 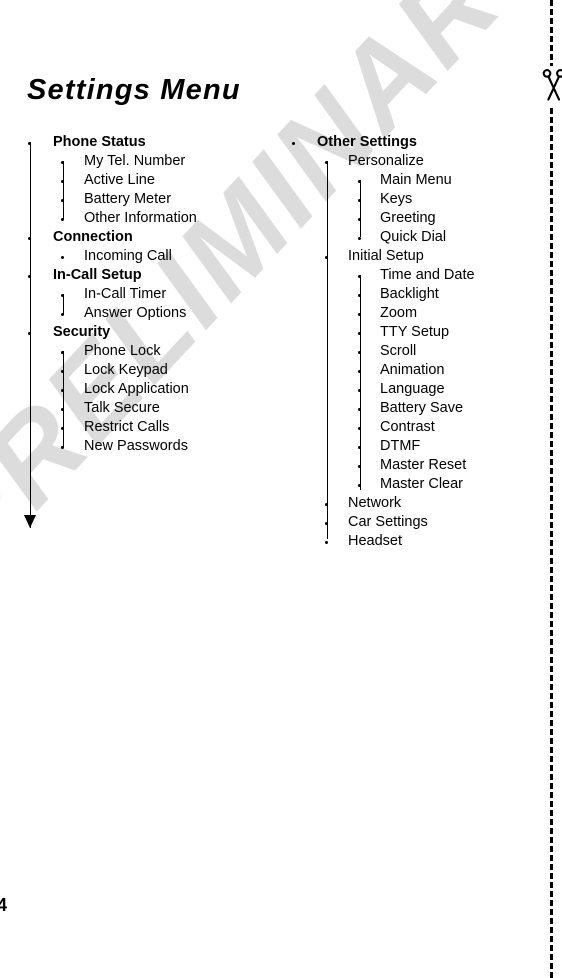 I want to click on menu-item-lock-keypad: Lock Keypad, so click(x=153, y=370).